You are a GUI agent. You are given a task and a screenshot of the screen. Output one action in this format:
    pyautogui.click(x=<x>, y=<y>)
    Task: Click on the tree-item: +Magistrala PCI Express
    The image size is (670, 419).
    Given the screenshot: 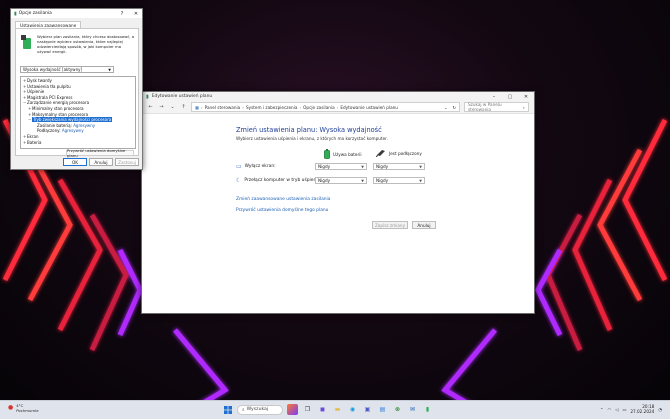 What is the action you would take?
    pyautogui.click(x=47, y=97)
    